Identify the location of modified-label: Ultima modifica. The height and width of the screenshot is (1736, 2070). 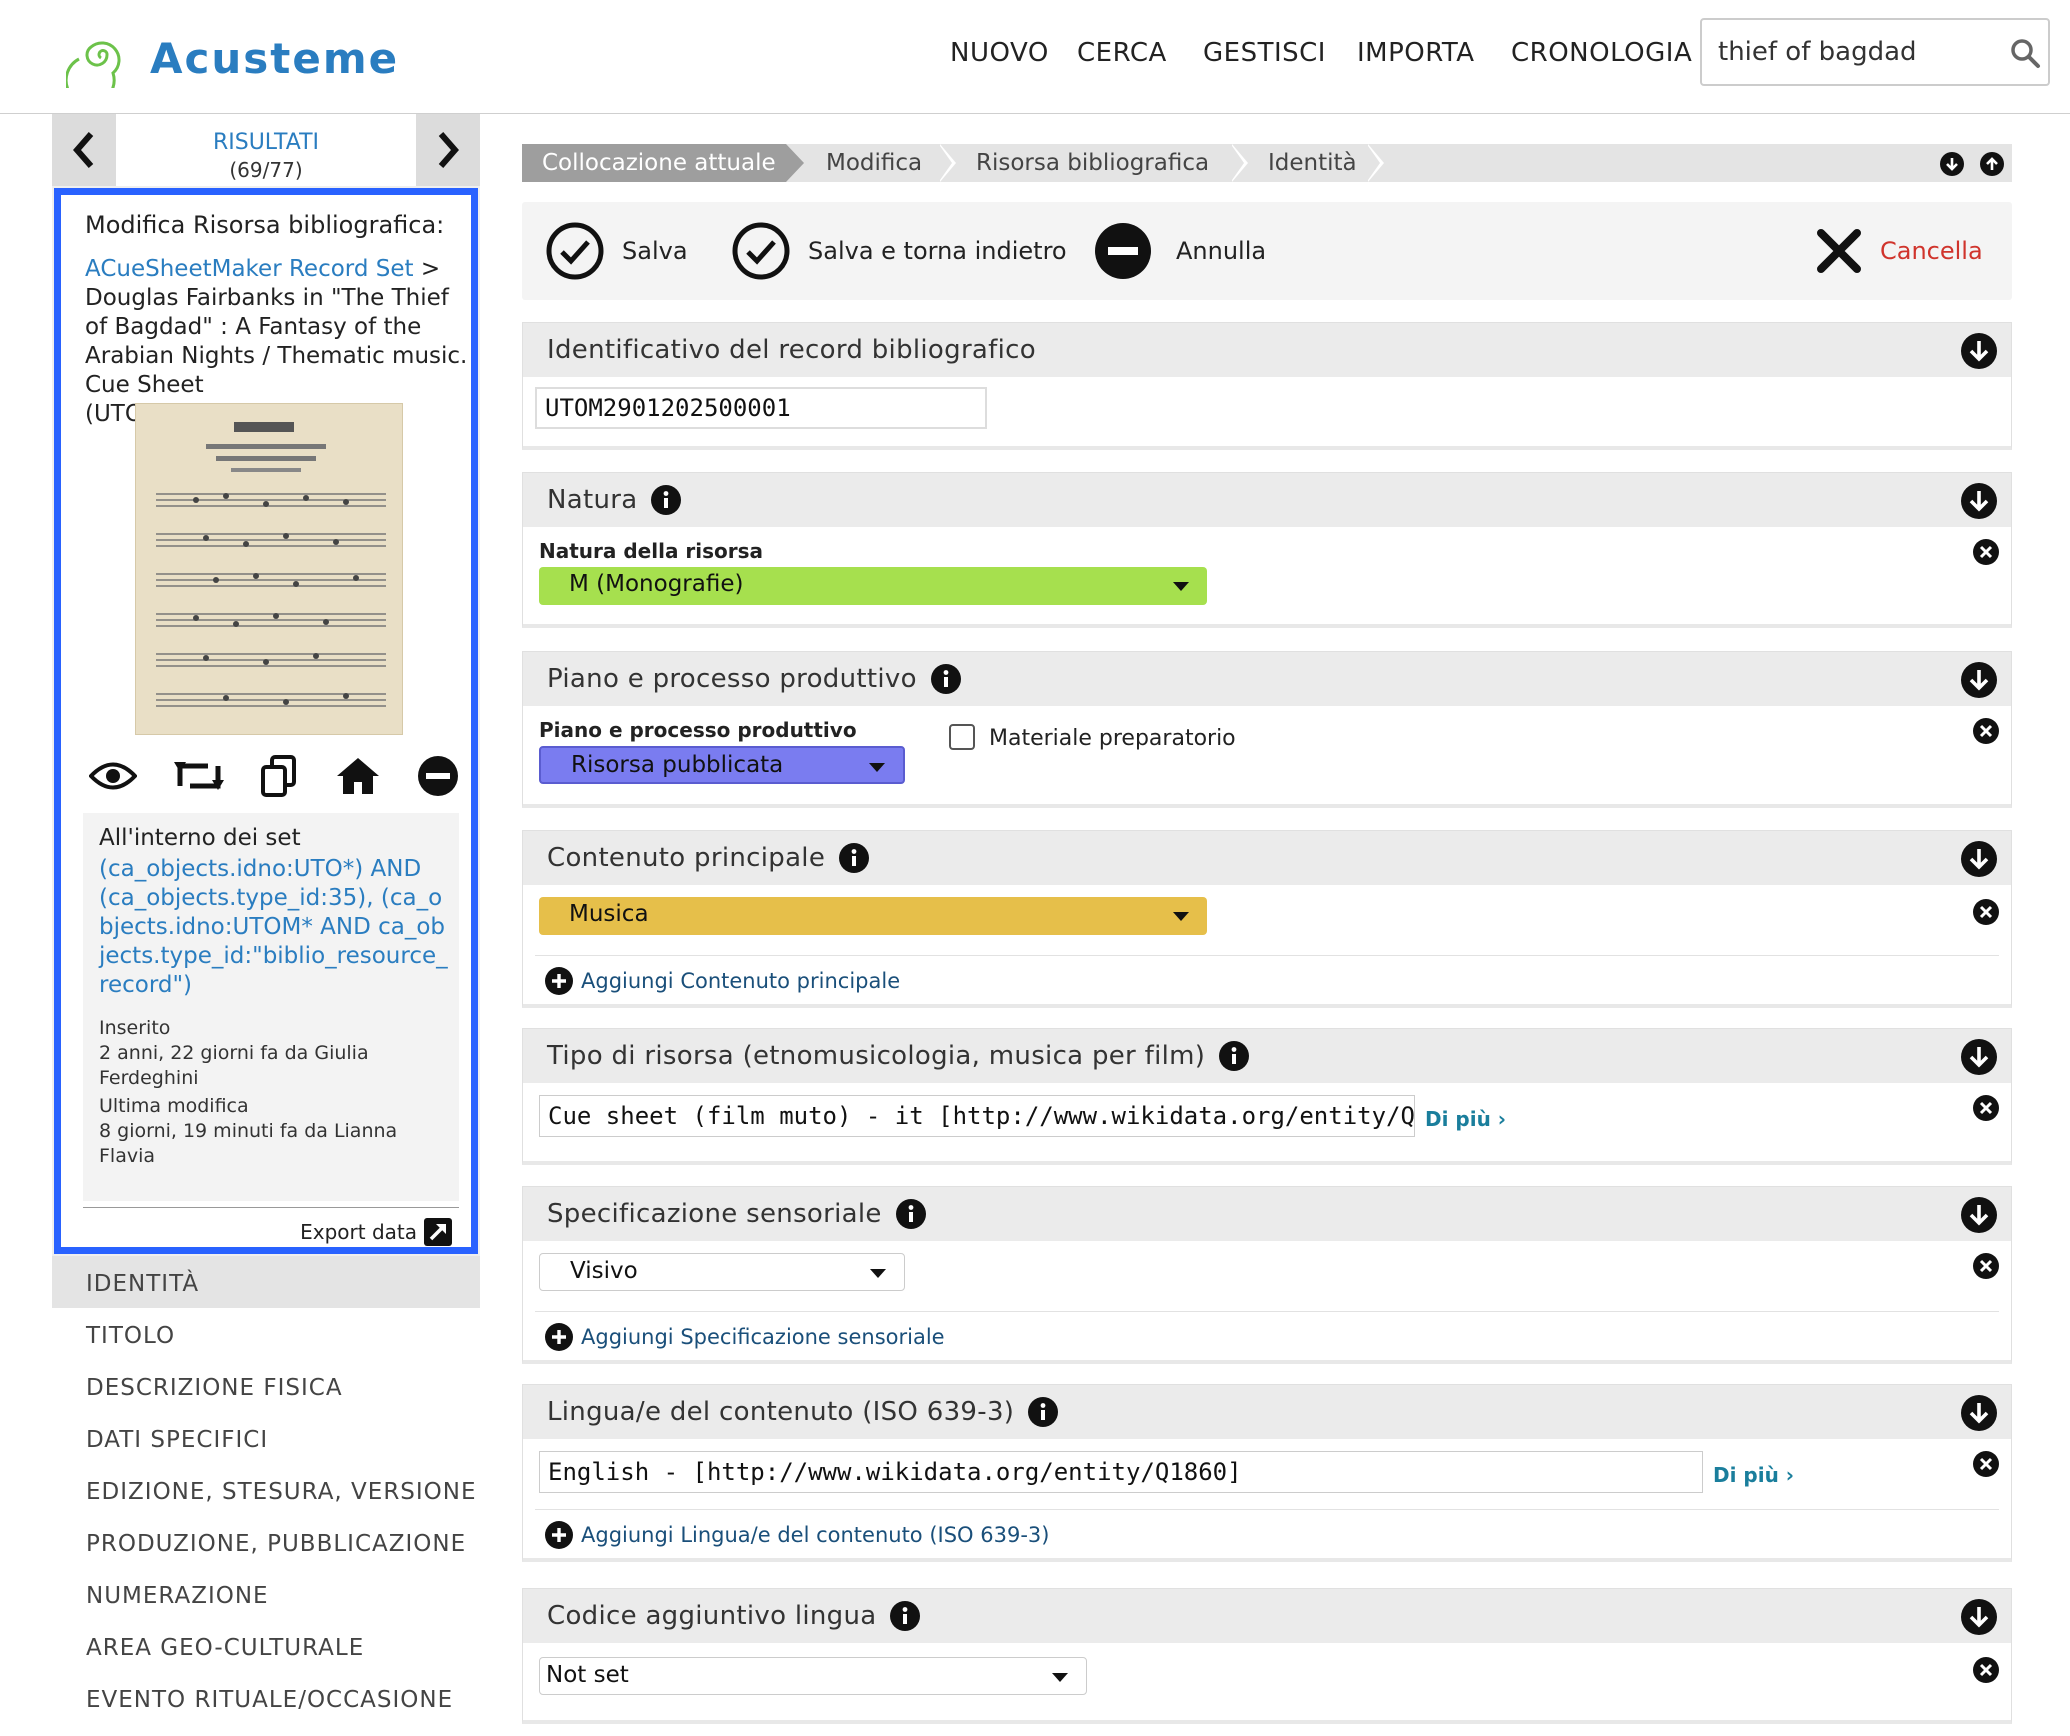
(174, 1106).